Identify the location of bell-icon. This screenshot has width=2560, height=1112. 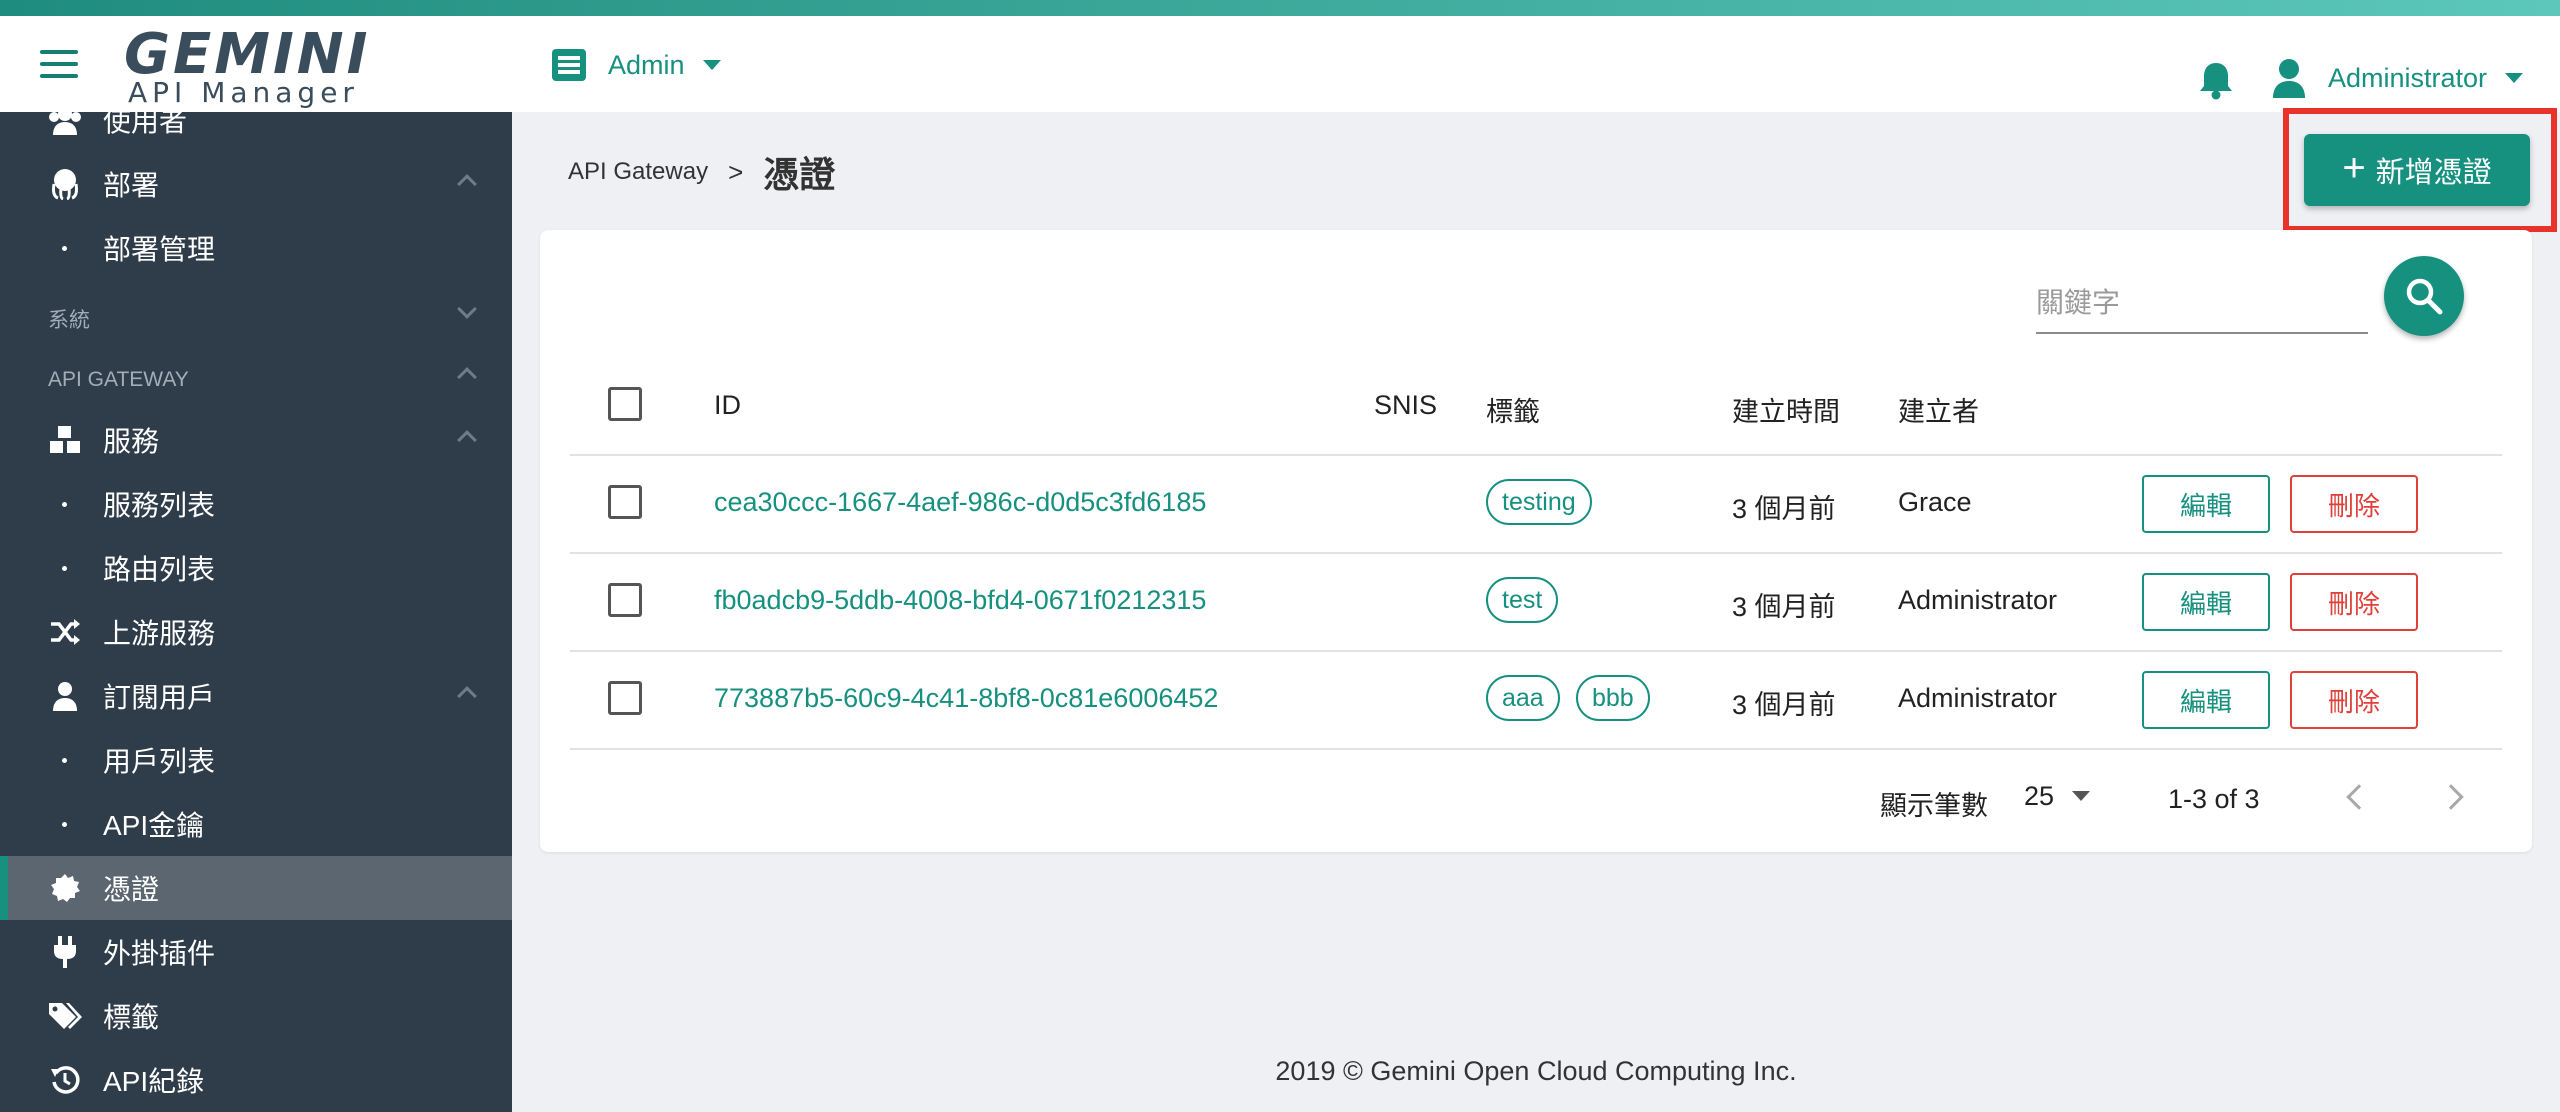
(2216, 80).